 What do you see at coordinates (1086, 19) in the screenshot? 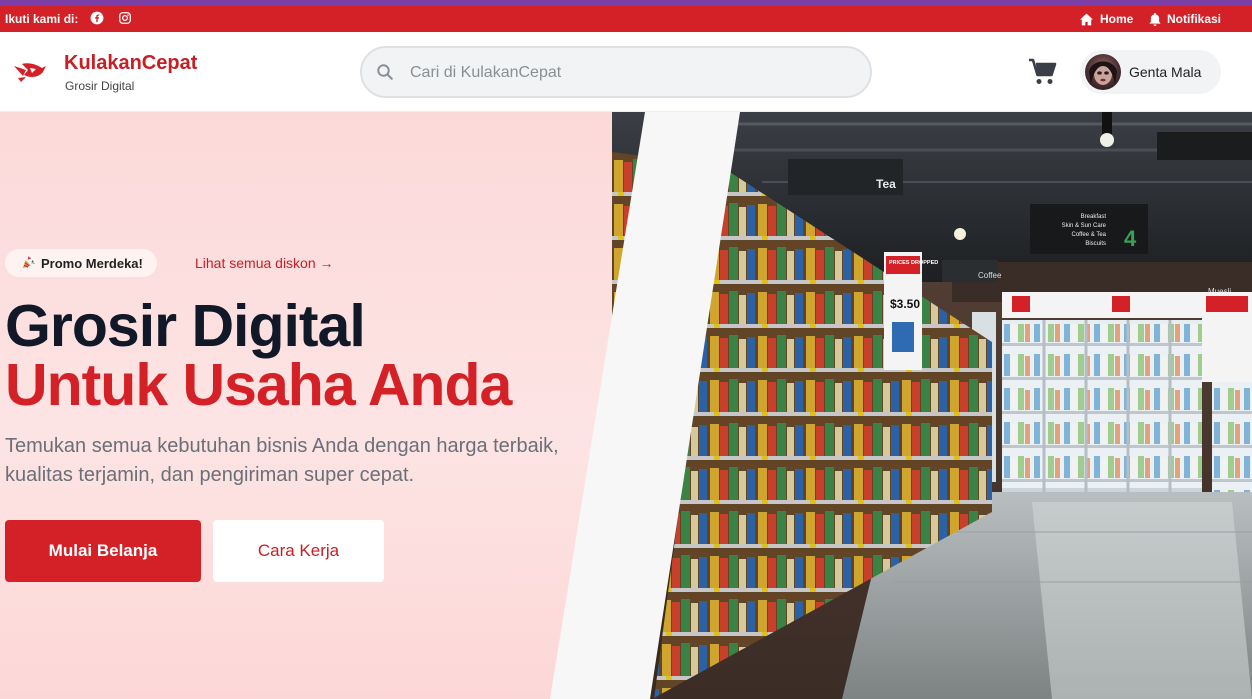
I see `home-icon` at bounding box center [1086, 19].